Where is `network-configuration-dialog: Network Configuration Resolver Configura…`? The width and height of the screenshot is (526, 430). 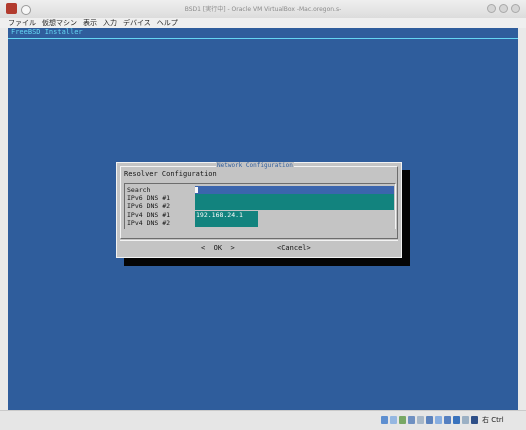
network-configuration-dialog: Network Configuration Resolver Configura… is located at coordinates (259, 210).